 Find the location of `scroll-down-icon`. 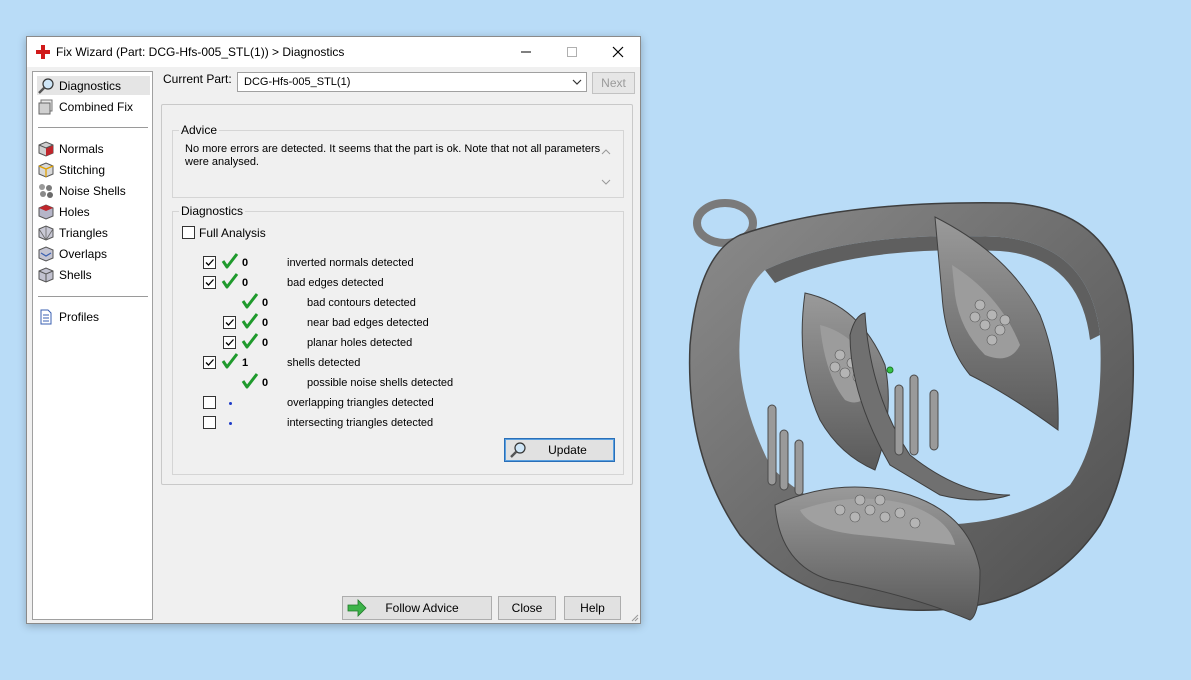

scroll-down-icon is located at coordinates (606, 182).